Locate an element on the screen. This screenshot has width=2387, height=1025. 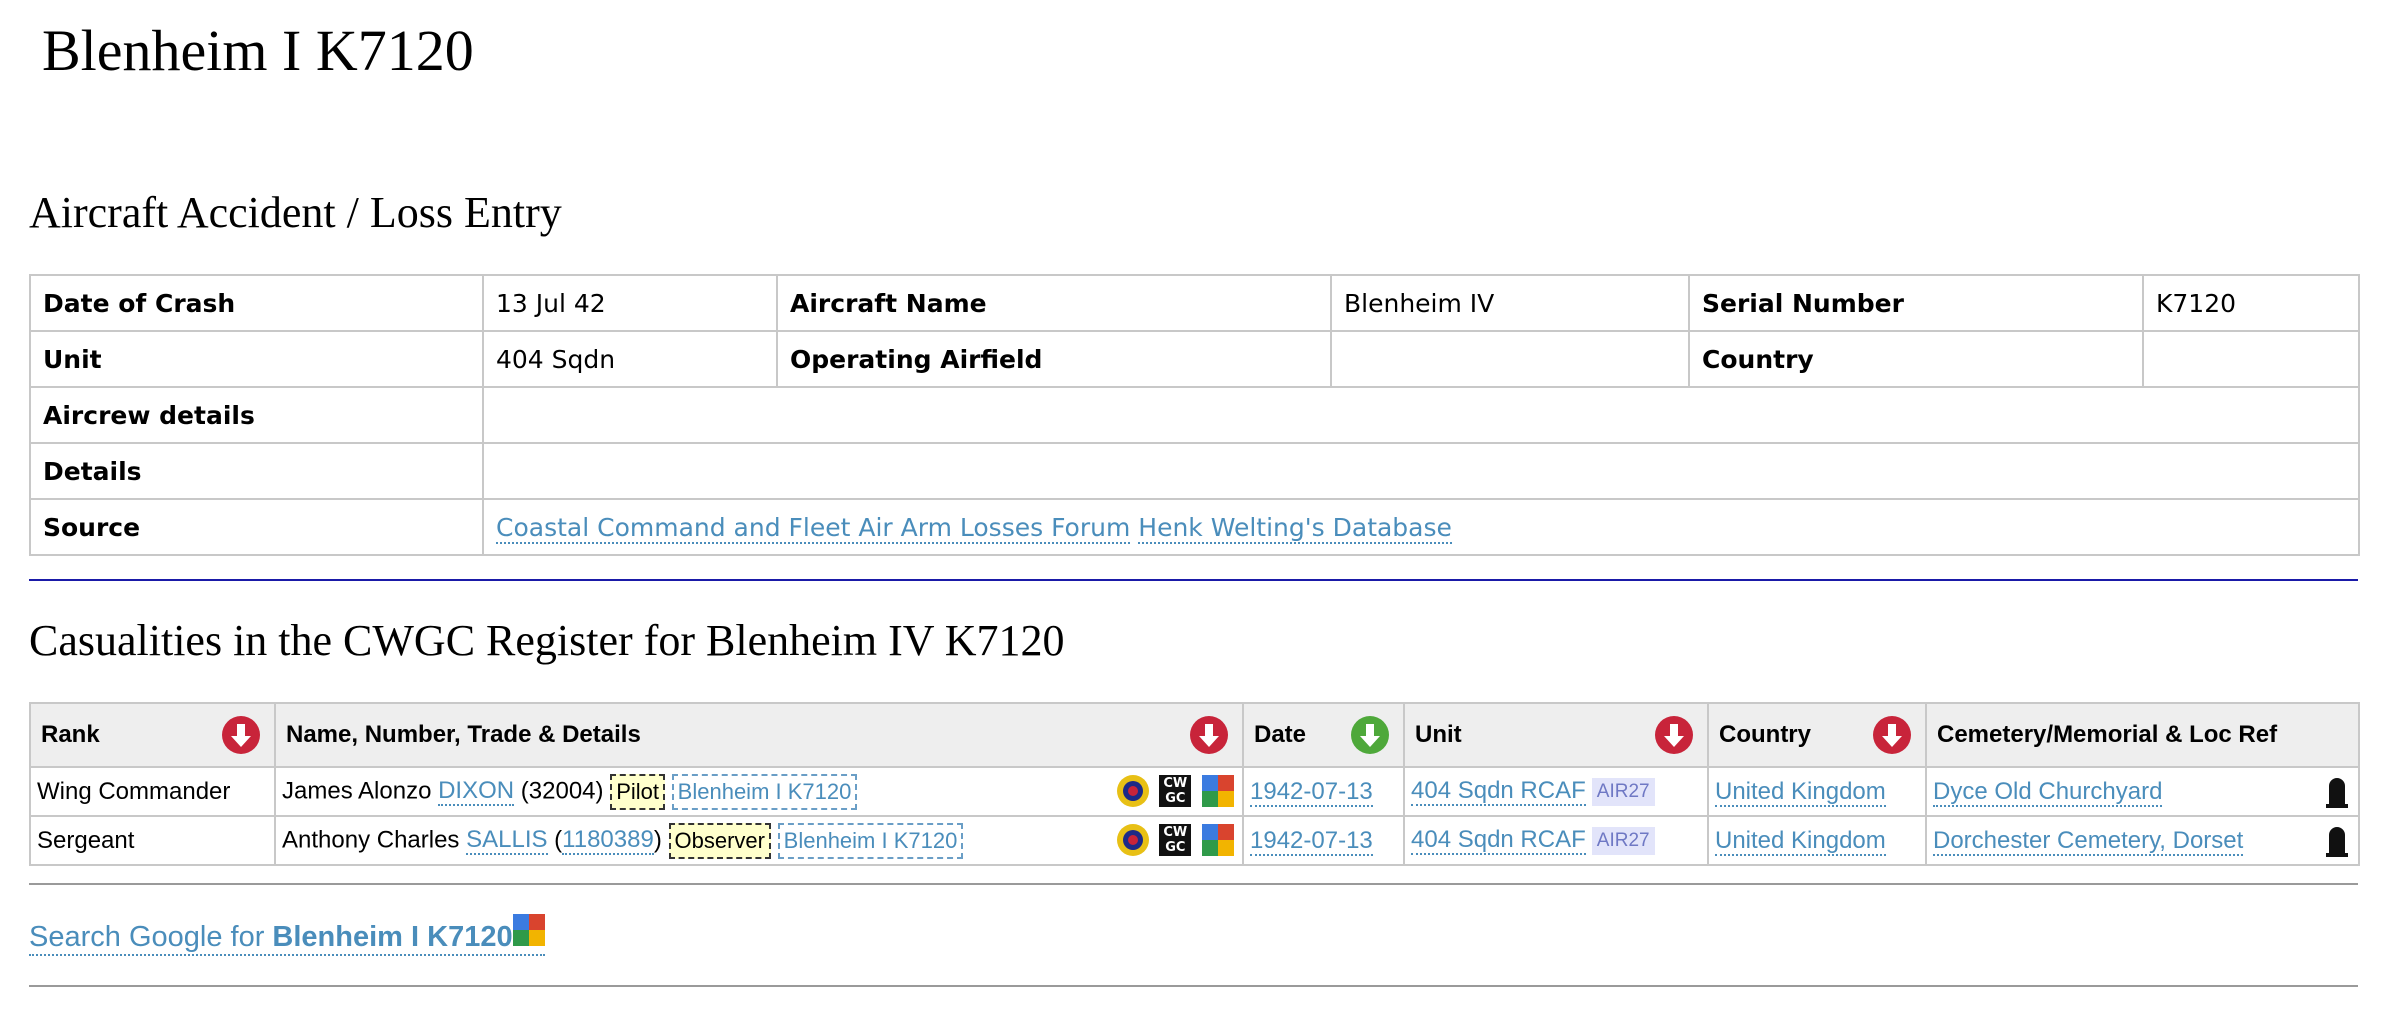
row-icons: CW GC is located at coordinates (1173, 791).